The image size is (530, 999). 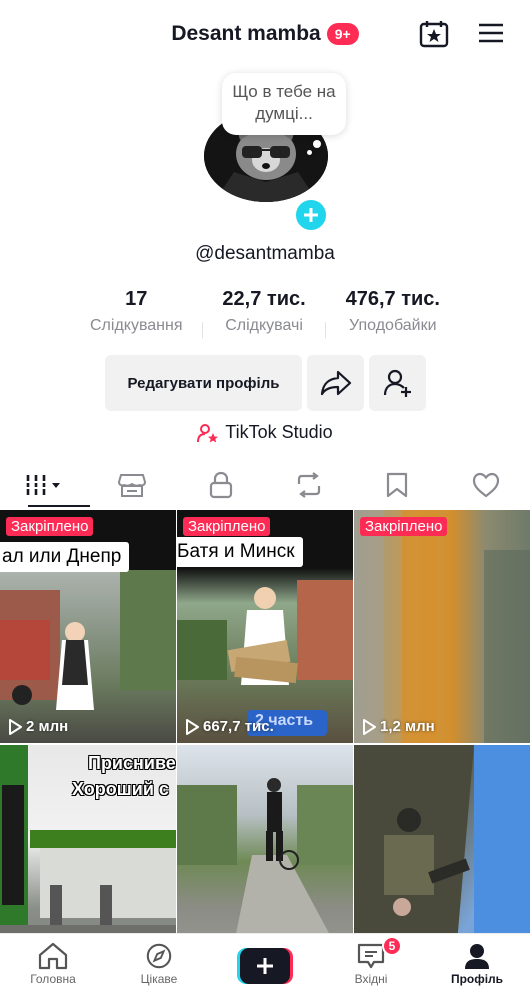 I want to click on stat-following: 17 Слідкування, so click(x=136, y=311).